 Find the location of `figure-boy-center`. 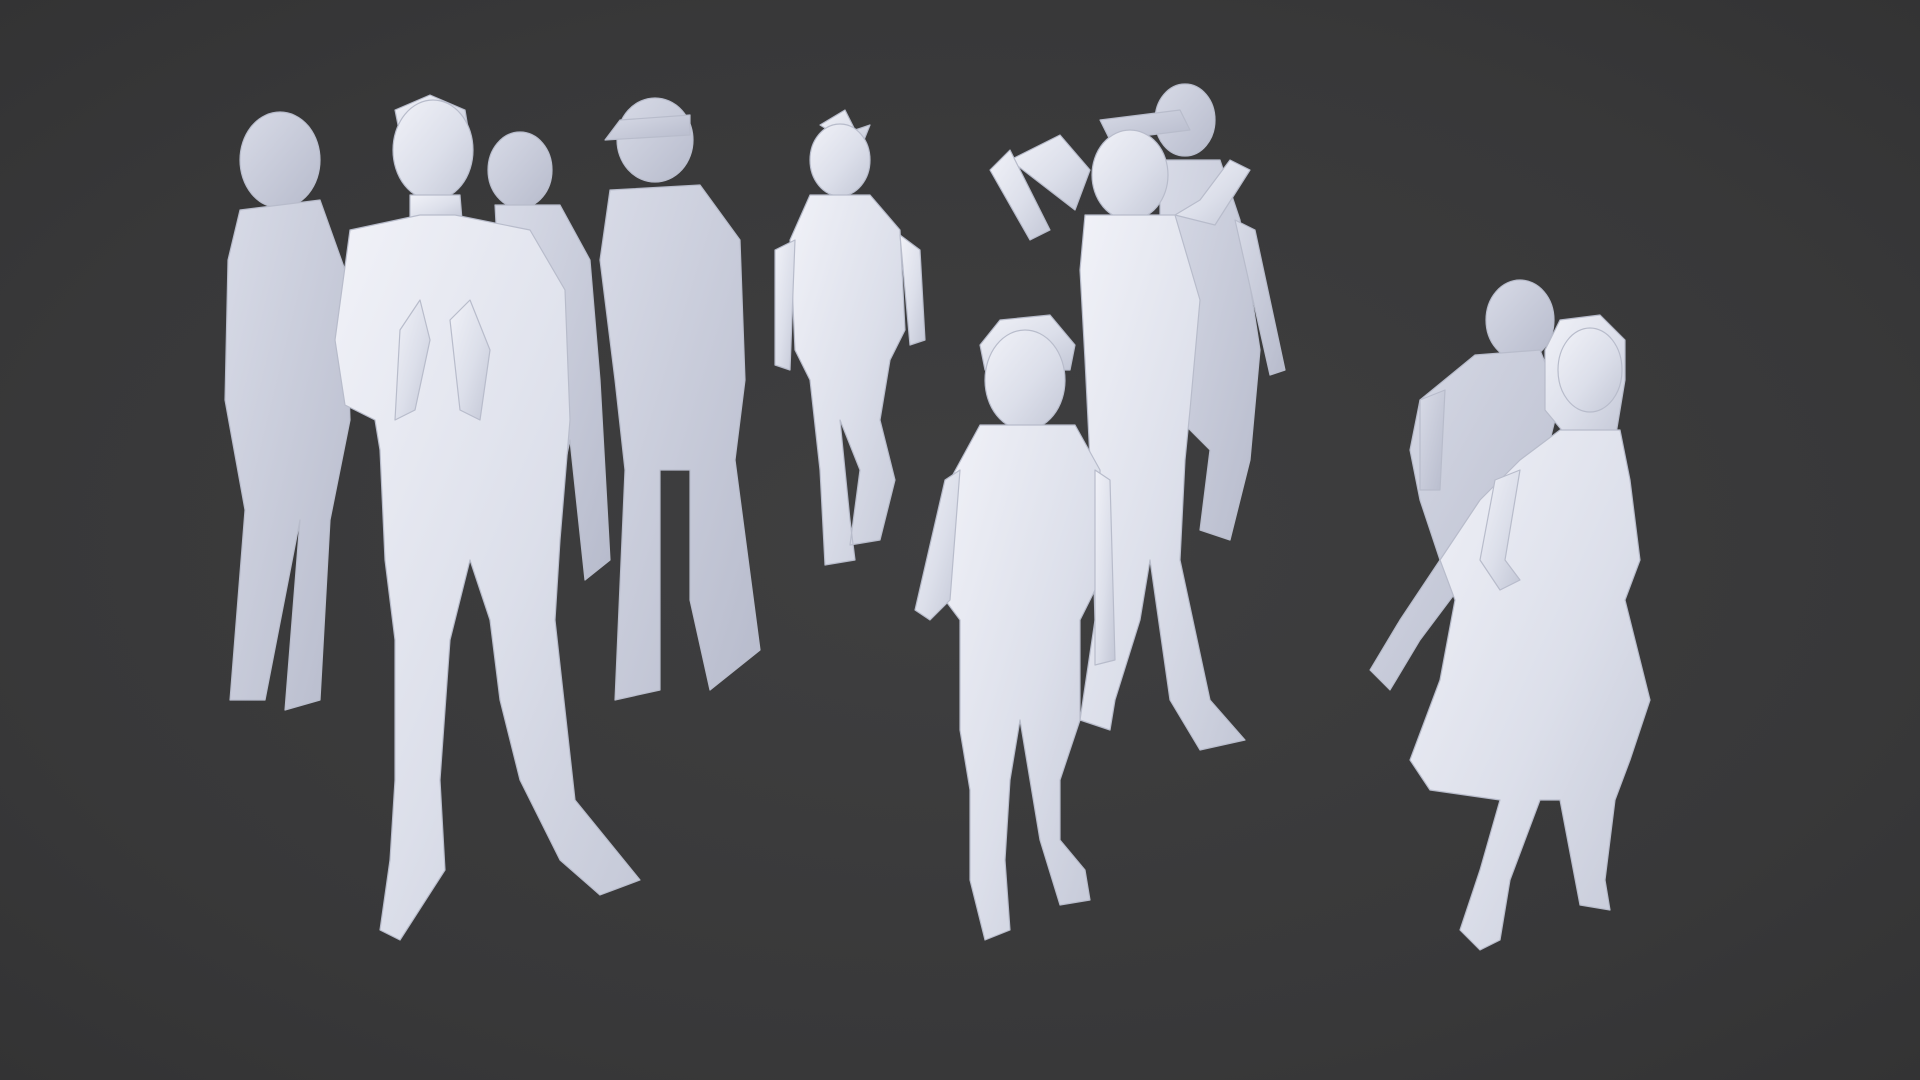

figure-boy-center is located at coordinates (1015, 627).